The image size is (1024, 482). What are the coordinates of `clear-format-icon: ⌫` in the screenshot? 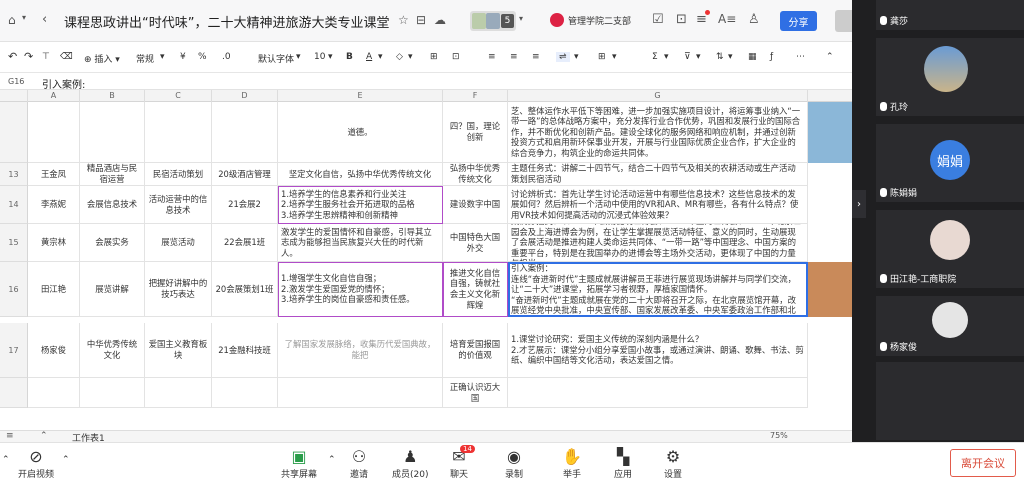 It's located at (66, 57).